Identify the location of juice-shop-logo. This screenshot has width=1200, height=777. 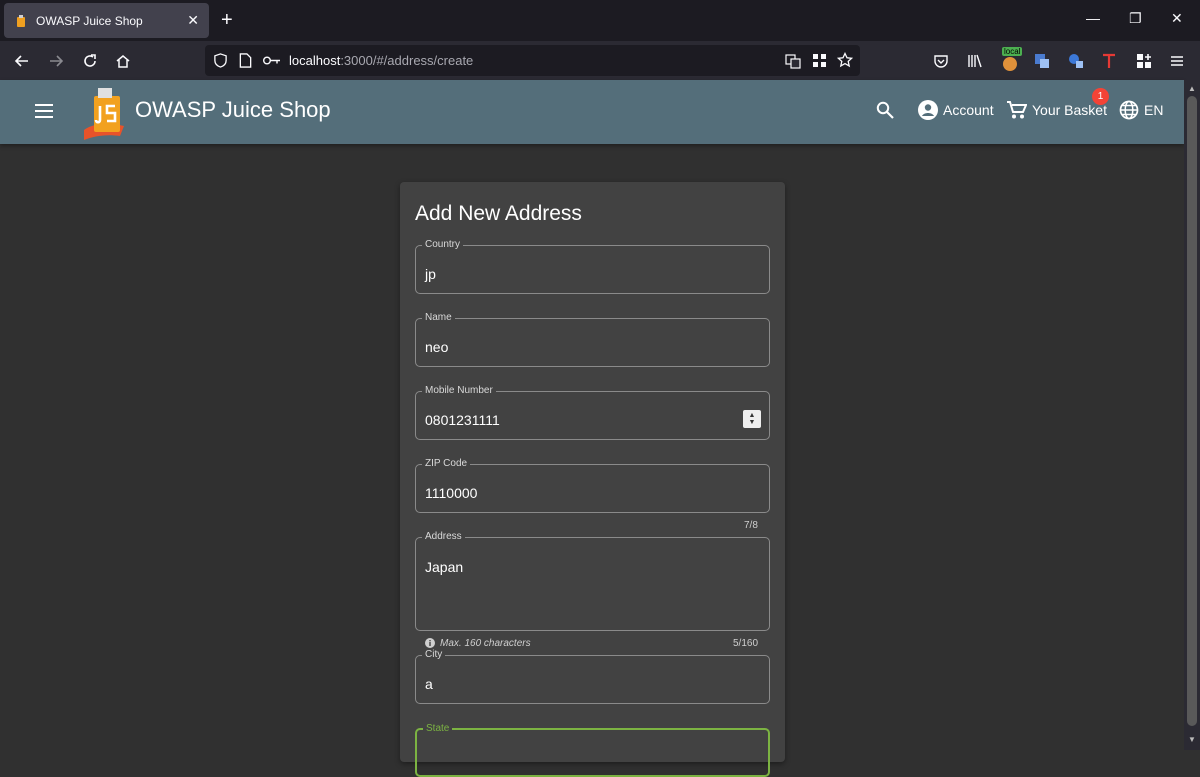
(106, 112).